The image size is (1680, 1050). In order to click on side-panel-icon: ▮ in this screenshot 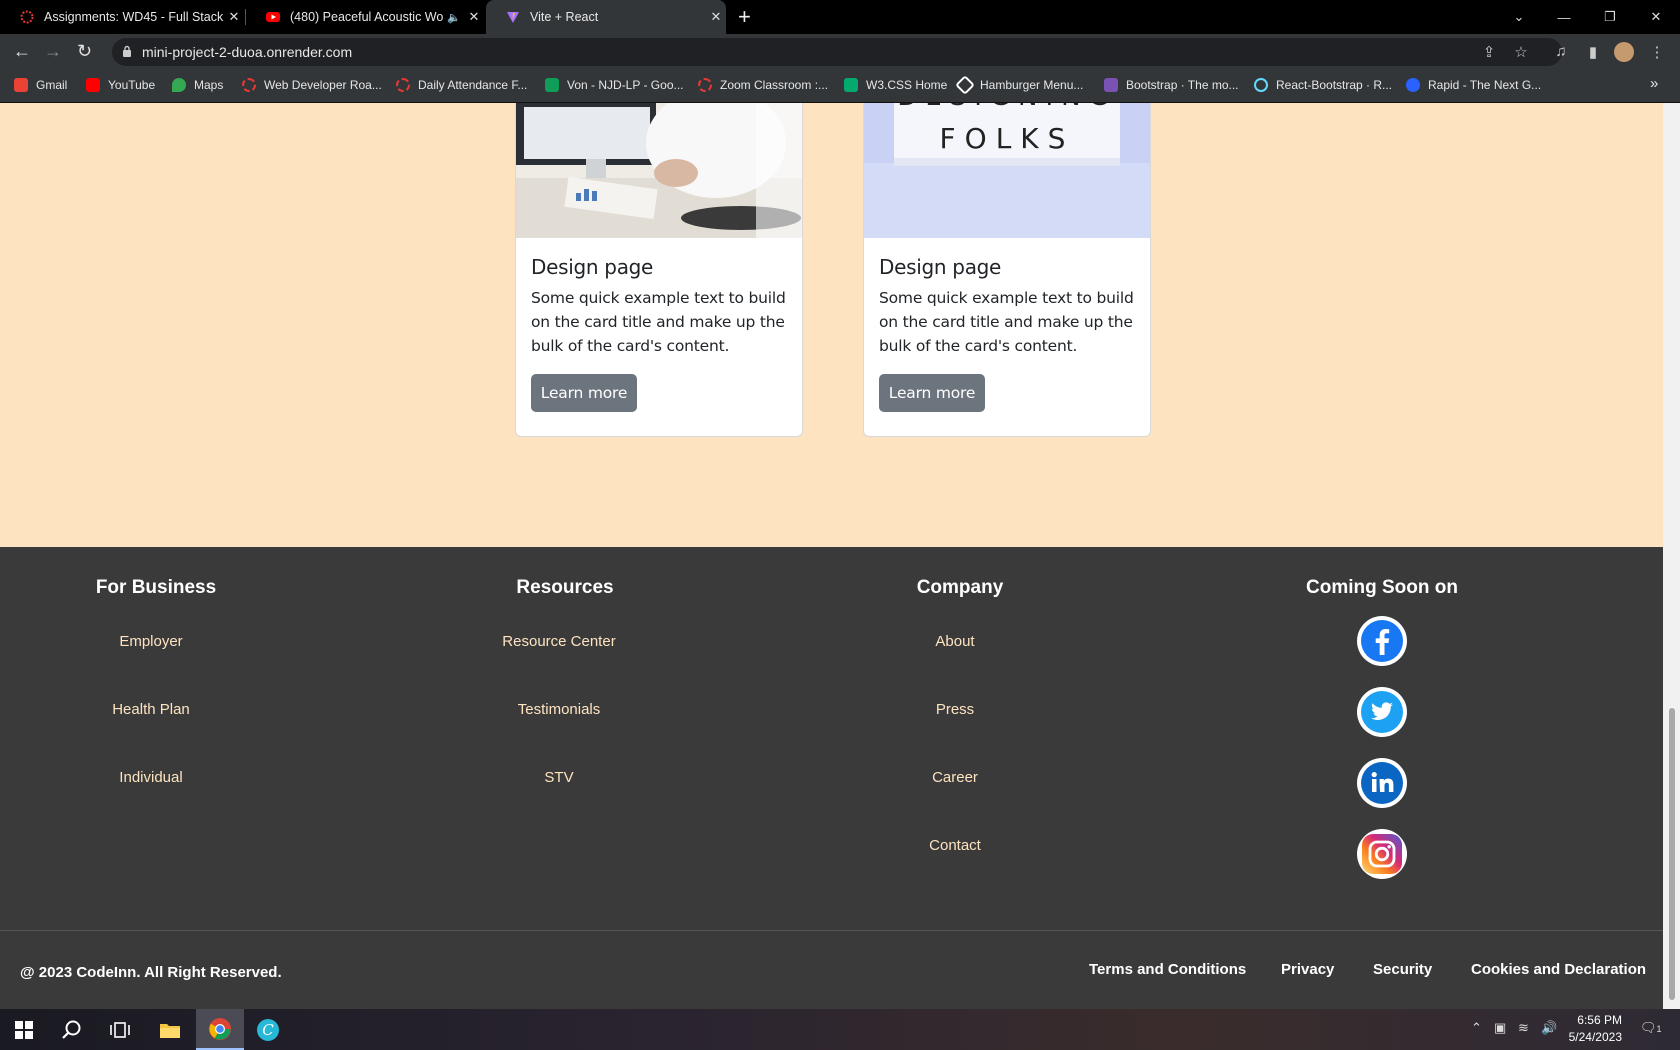, I will do `click(1593, 52)`.